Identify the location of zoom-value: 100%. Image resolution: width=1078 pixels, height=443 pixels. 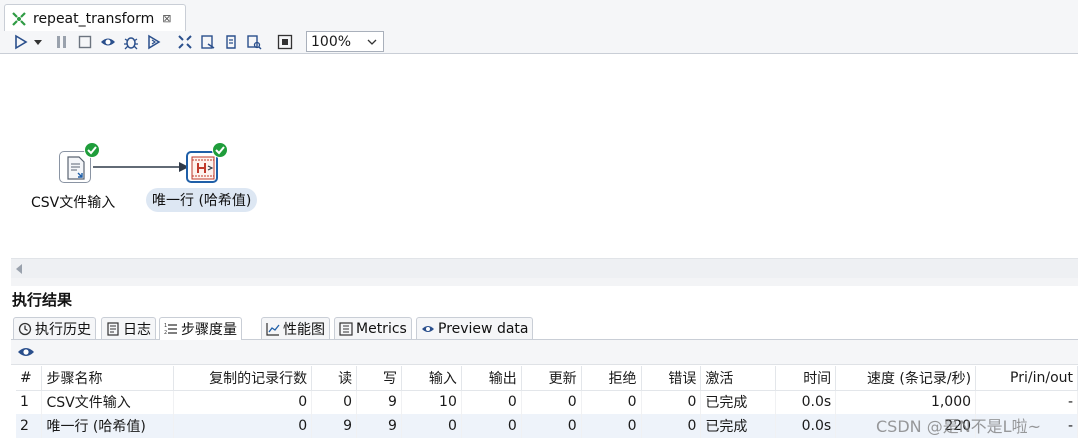
(331, 41).